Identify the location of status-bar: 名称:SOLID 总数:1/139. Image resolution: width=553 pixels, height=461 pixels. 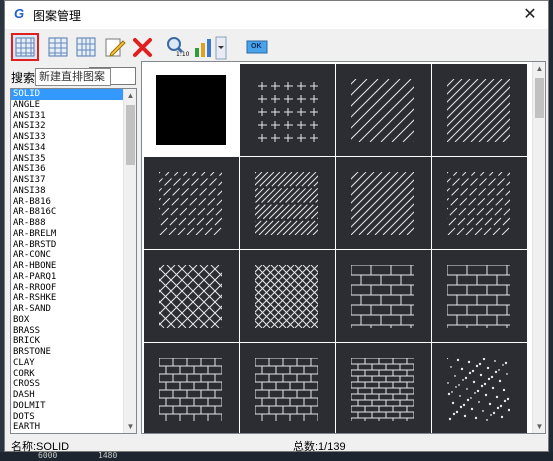
(276, 445).